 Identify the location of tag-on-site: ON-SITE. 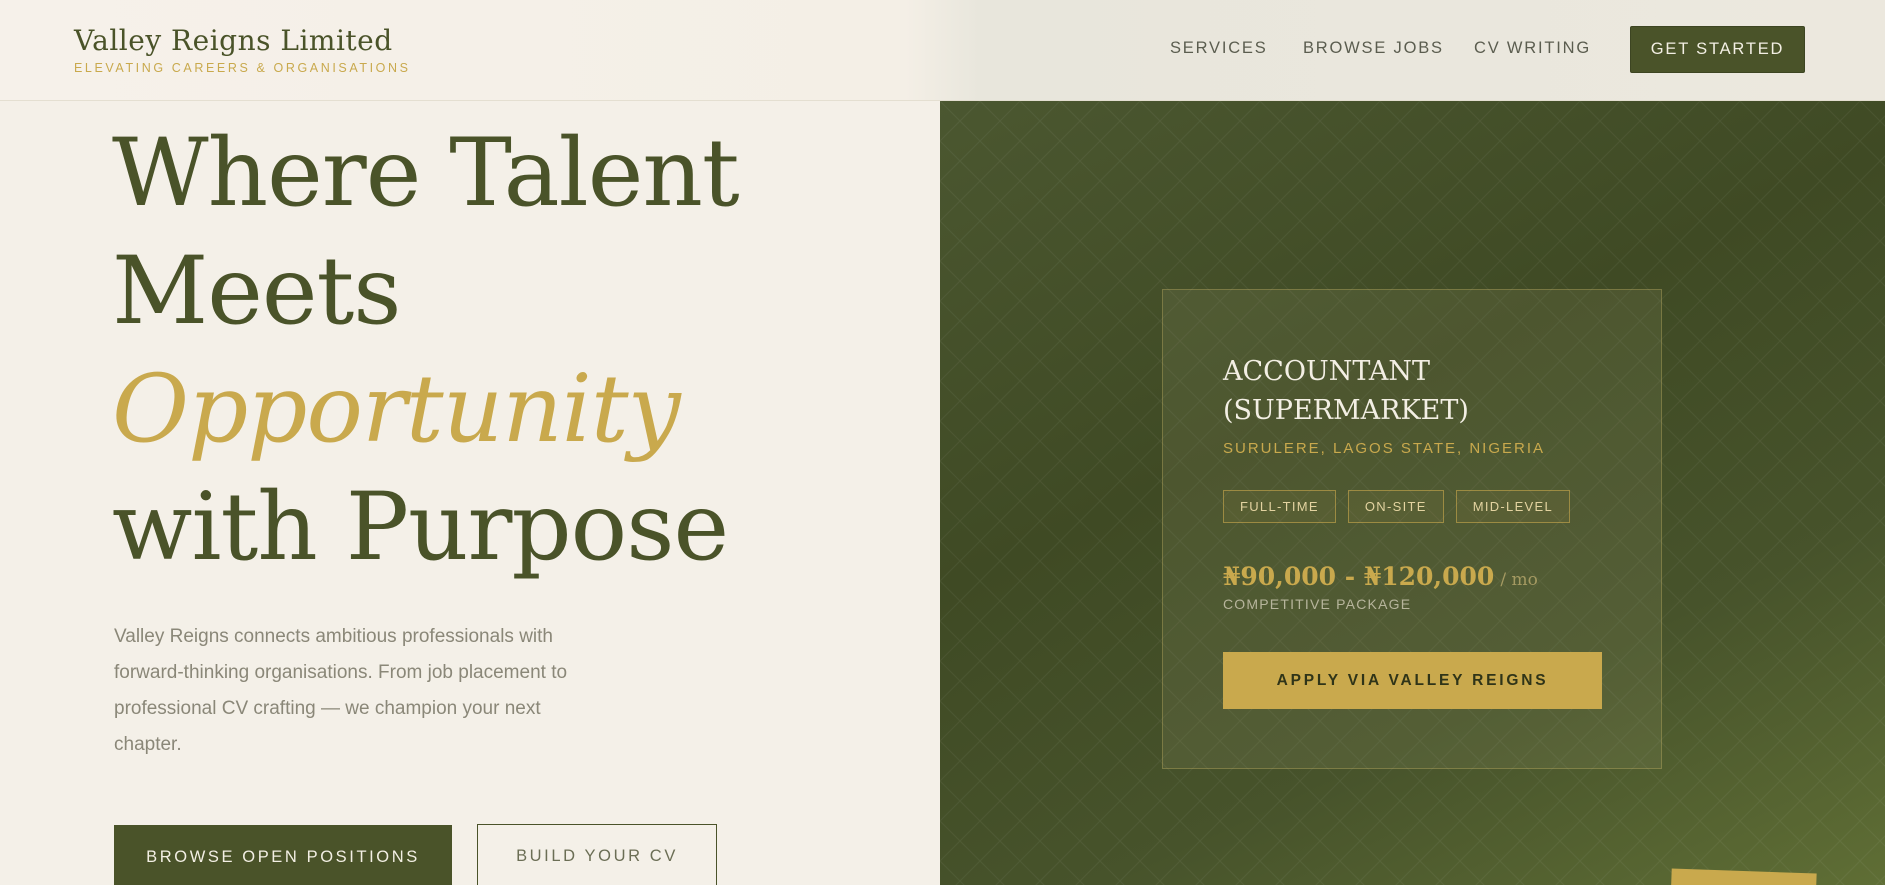
(1395, 506).